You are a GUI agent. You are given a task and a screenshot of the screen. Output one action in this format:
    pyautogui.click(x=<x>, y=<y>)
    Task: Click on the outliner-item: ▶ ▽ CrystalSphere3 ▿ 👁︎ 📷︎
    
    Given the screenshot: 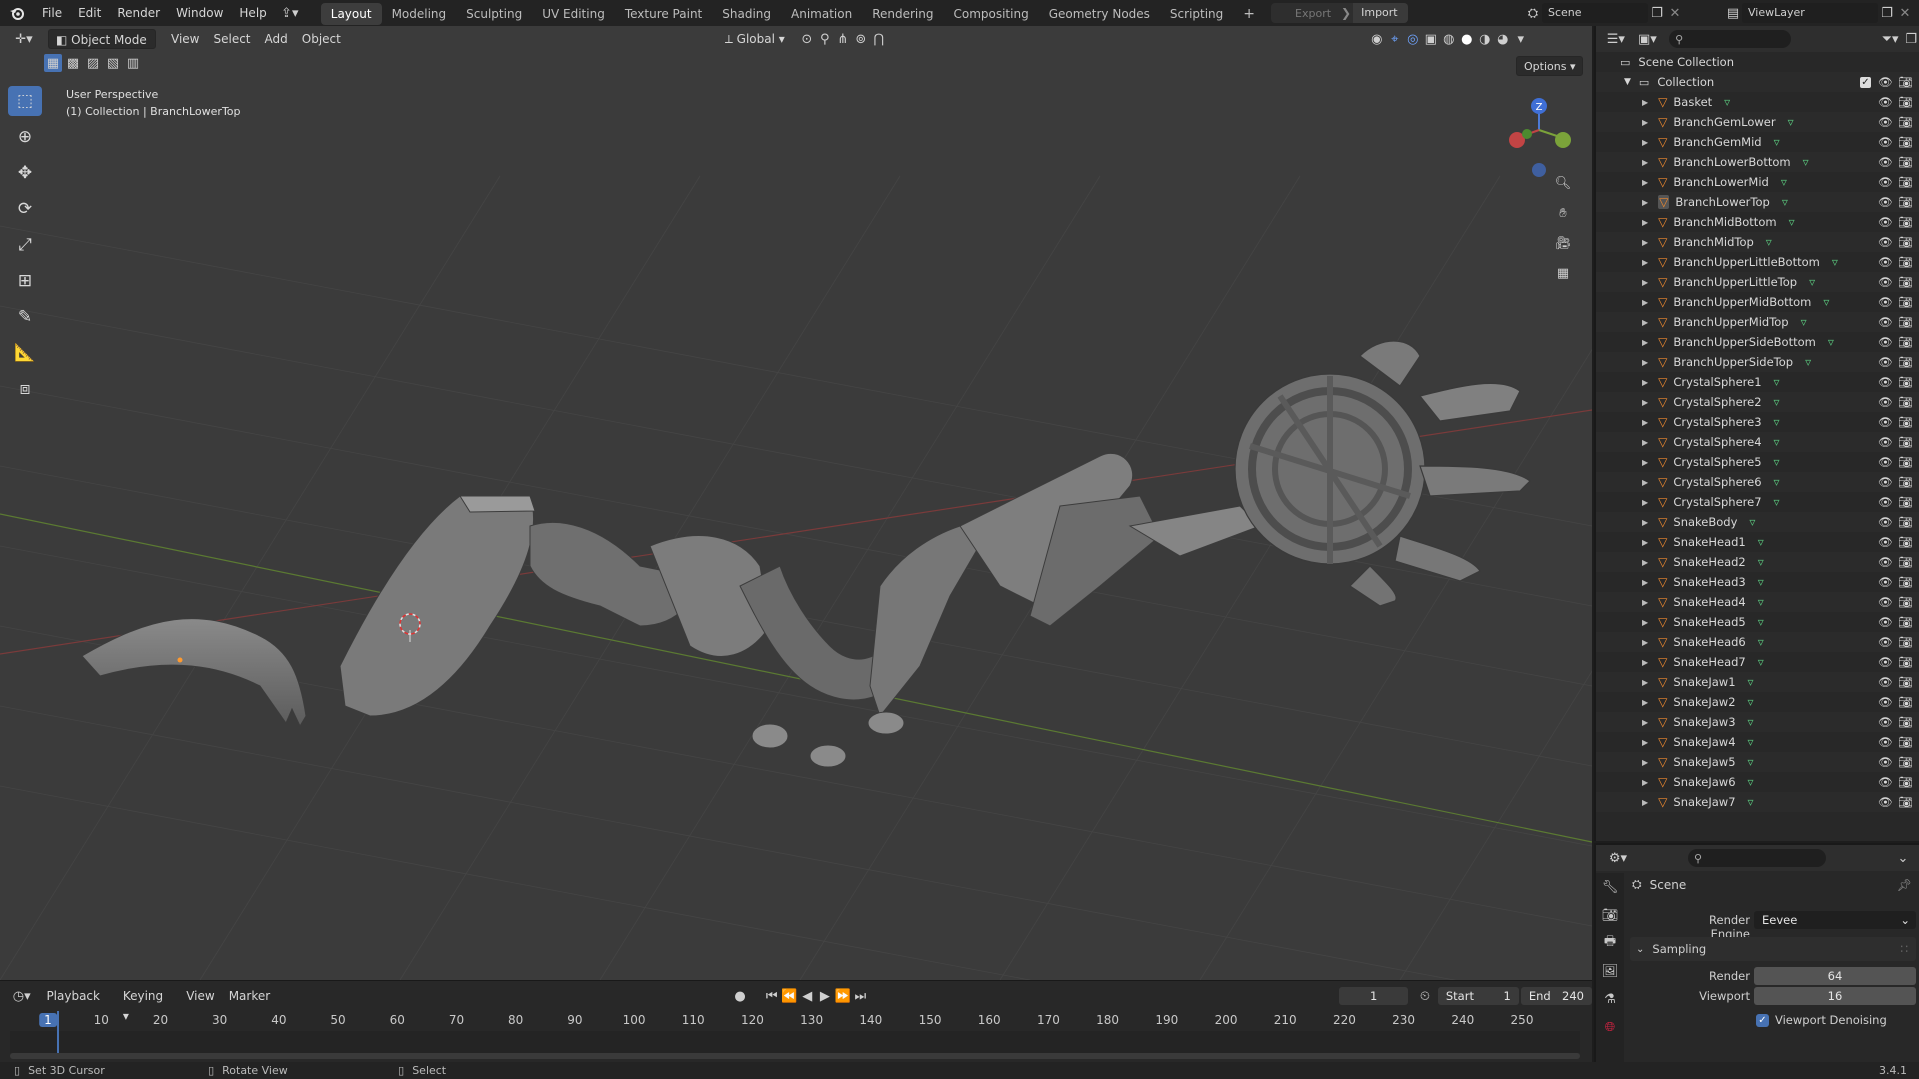 What is the action you would take?
    pyautogui.click(x=1757, y=422)
    